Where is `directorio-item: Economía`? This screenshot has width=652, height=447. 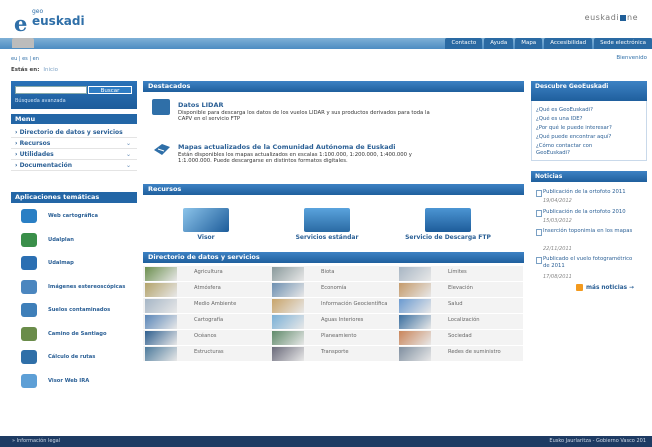
directorio-item: Economía is located at coordinates (332, 290).